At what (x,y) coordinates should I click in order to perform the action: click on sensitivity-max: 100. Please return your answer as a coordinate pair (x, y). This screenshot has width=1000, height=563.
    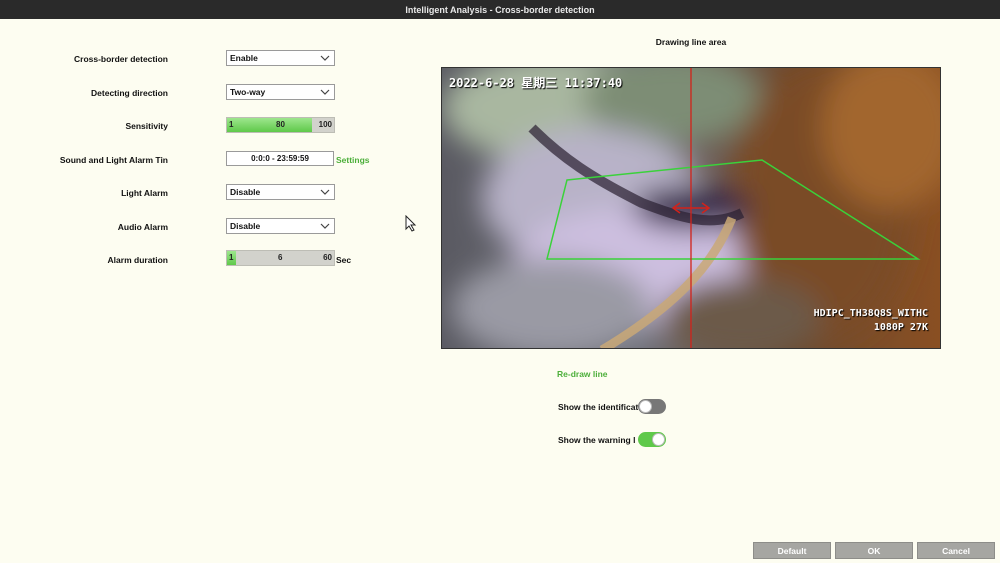
    Looking at the image, I should click on (325, 124).